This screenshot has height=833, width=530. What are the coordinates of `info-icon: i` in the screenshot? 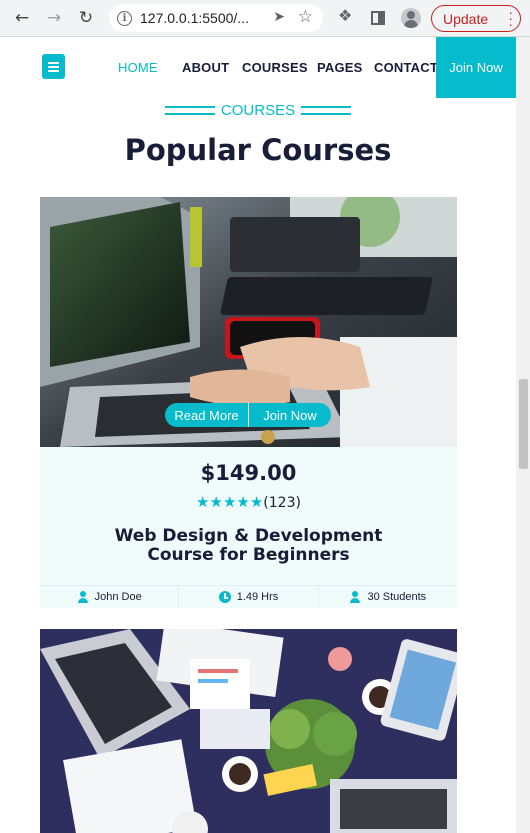 It's located at (124, 18).